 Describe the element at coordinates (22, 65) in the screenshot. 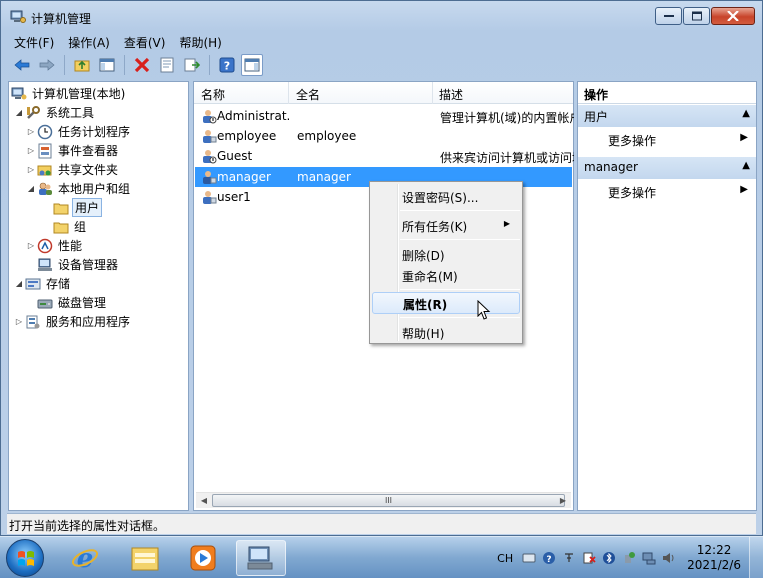

I see `back-button` at that location.